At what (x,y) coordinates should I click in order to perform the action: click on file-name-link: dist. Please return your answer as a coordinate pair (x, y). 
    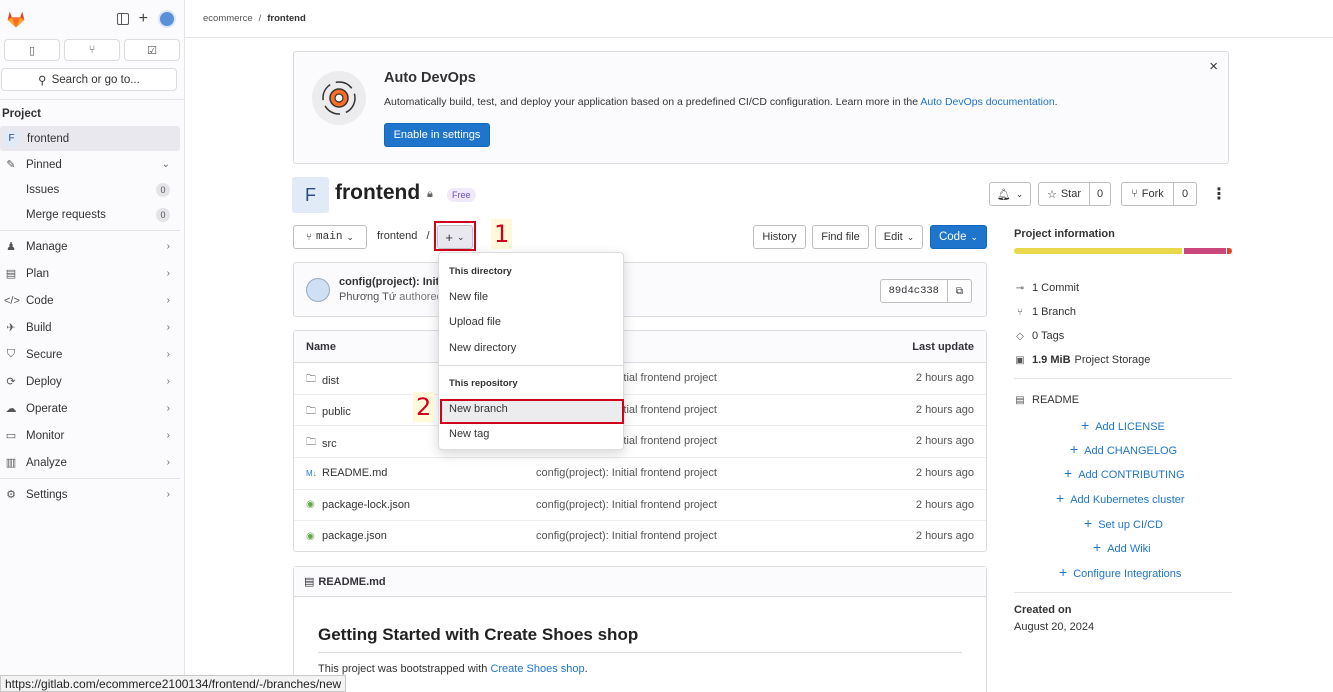
    Looking at the image, I should click on (330, 381).